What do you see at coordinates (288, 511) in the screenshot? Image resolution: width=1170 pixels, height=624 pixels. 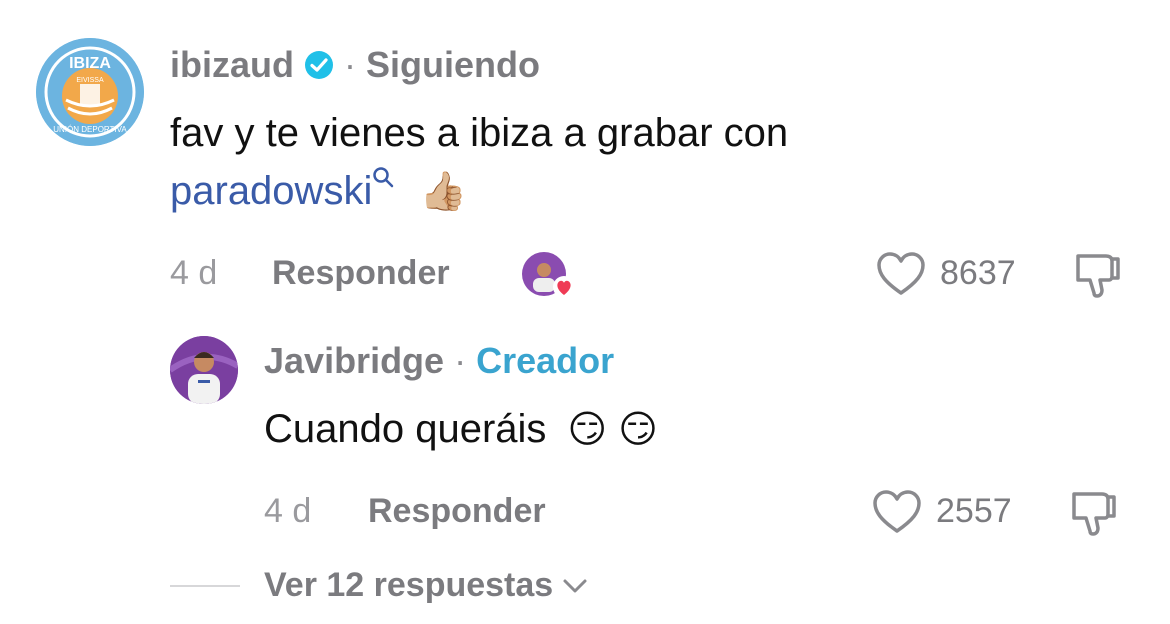 I see `reply-time: 4 d` at bounding box center [288, 511].